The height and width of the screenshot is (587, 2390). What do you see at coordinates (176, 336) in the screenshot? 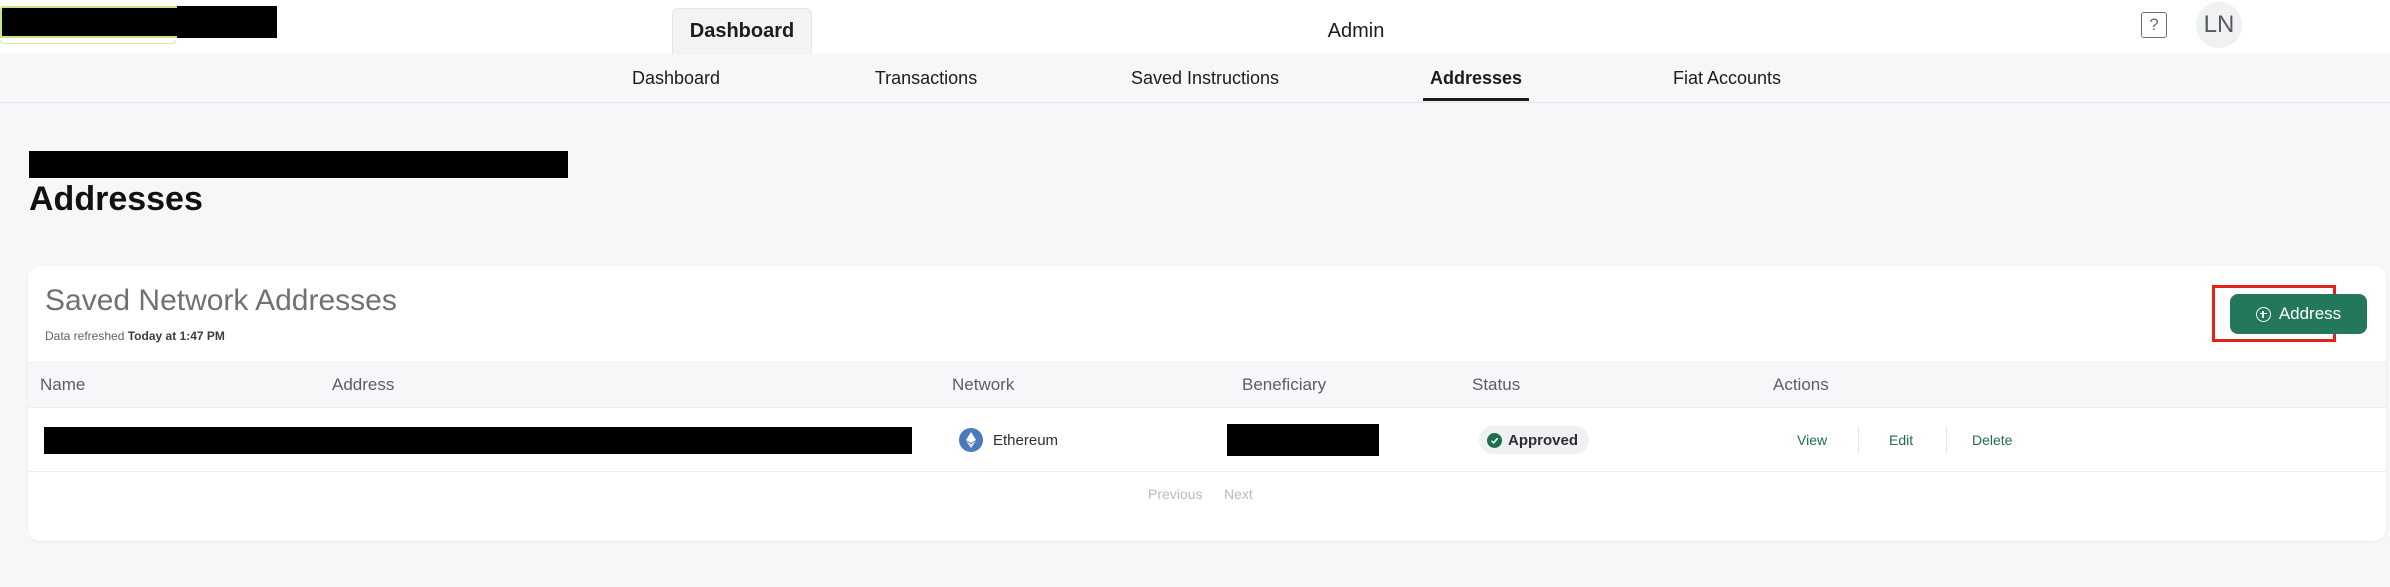
I see `refresh-time: Today at 1:47 PM` at bounding box center [176, 336].